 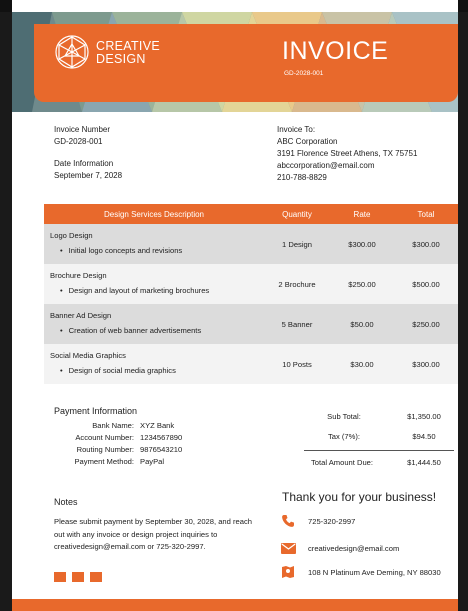 I want to click on row-rate: $300.00, so click(x=362, y=244).